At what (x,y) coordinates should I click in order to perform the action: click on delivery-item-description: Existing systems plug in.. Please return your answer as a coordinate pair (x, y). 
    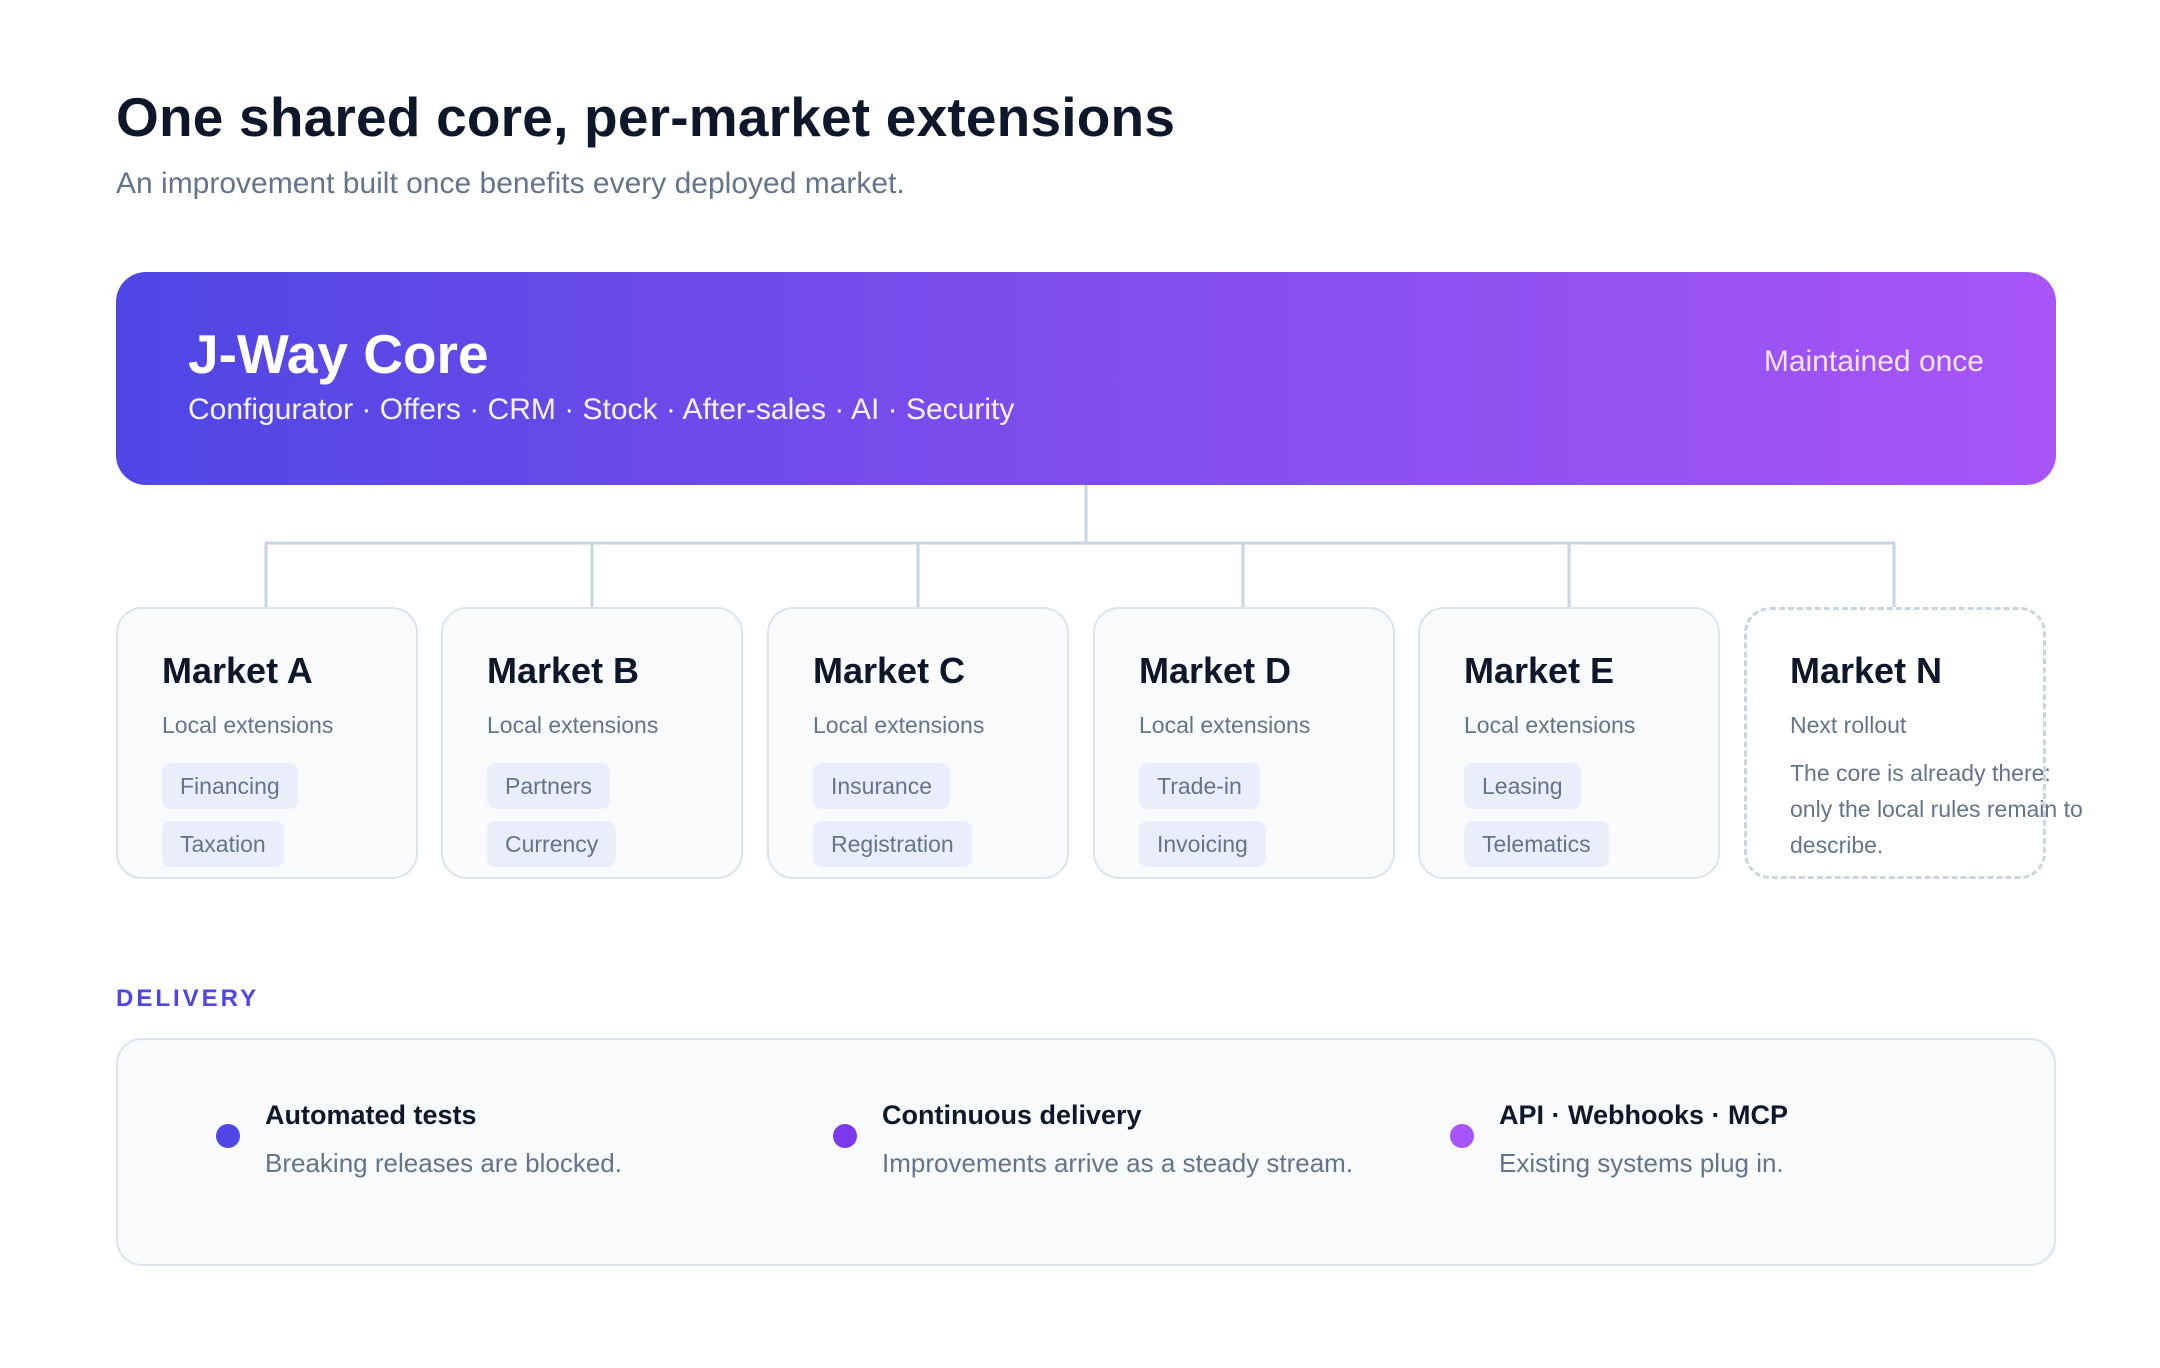
    Looking at the image, I should click on (1641, 1163).